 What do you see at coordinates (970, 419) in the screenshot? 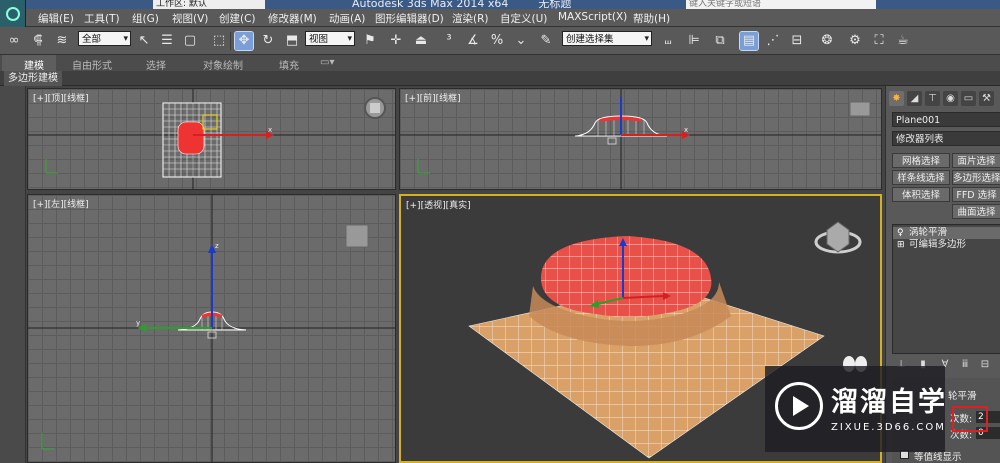
I see `iterations-highlight-box` at bounding box center [970, 419].